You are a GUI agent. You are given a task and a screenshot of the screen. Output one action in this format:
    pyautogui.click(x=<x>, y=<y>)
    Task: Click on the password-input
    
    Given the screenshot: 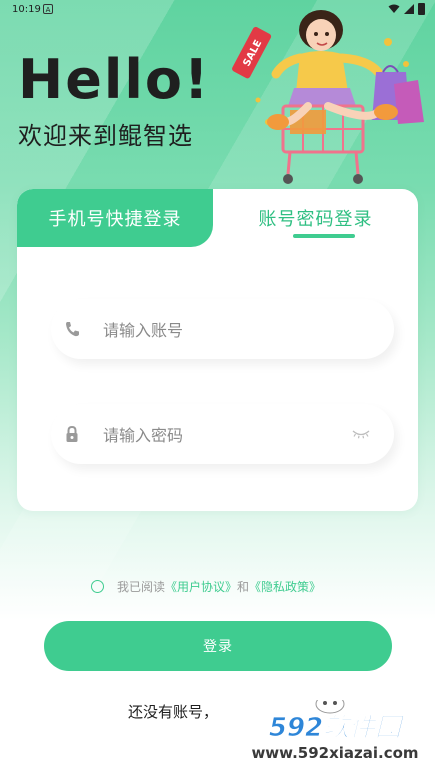 What is the action you would take?
    pyautogui.click(x=223, y=435)
    